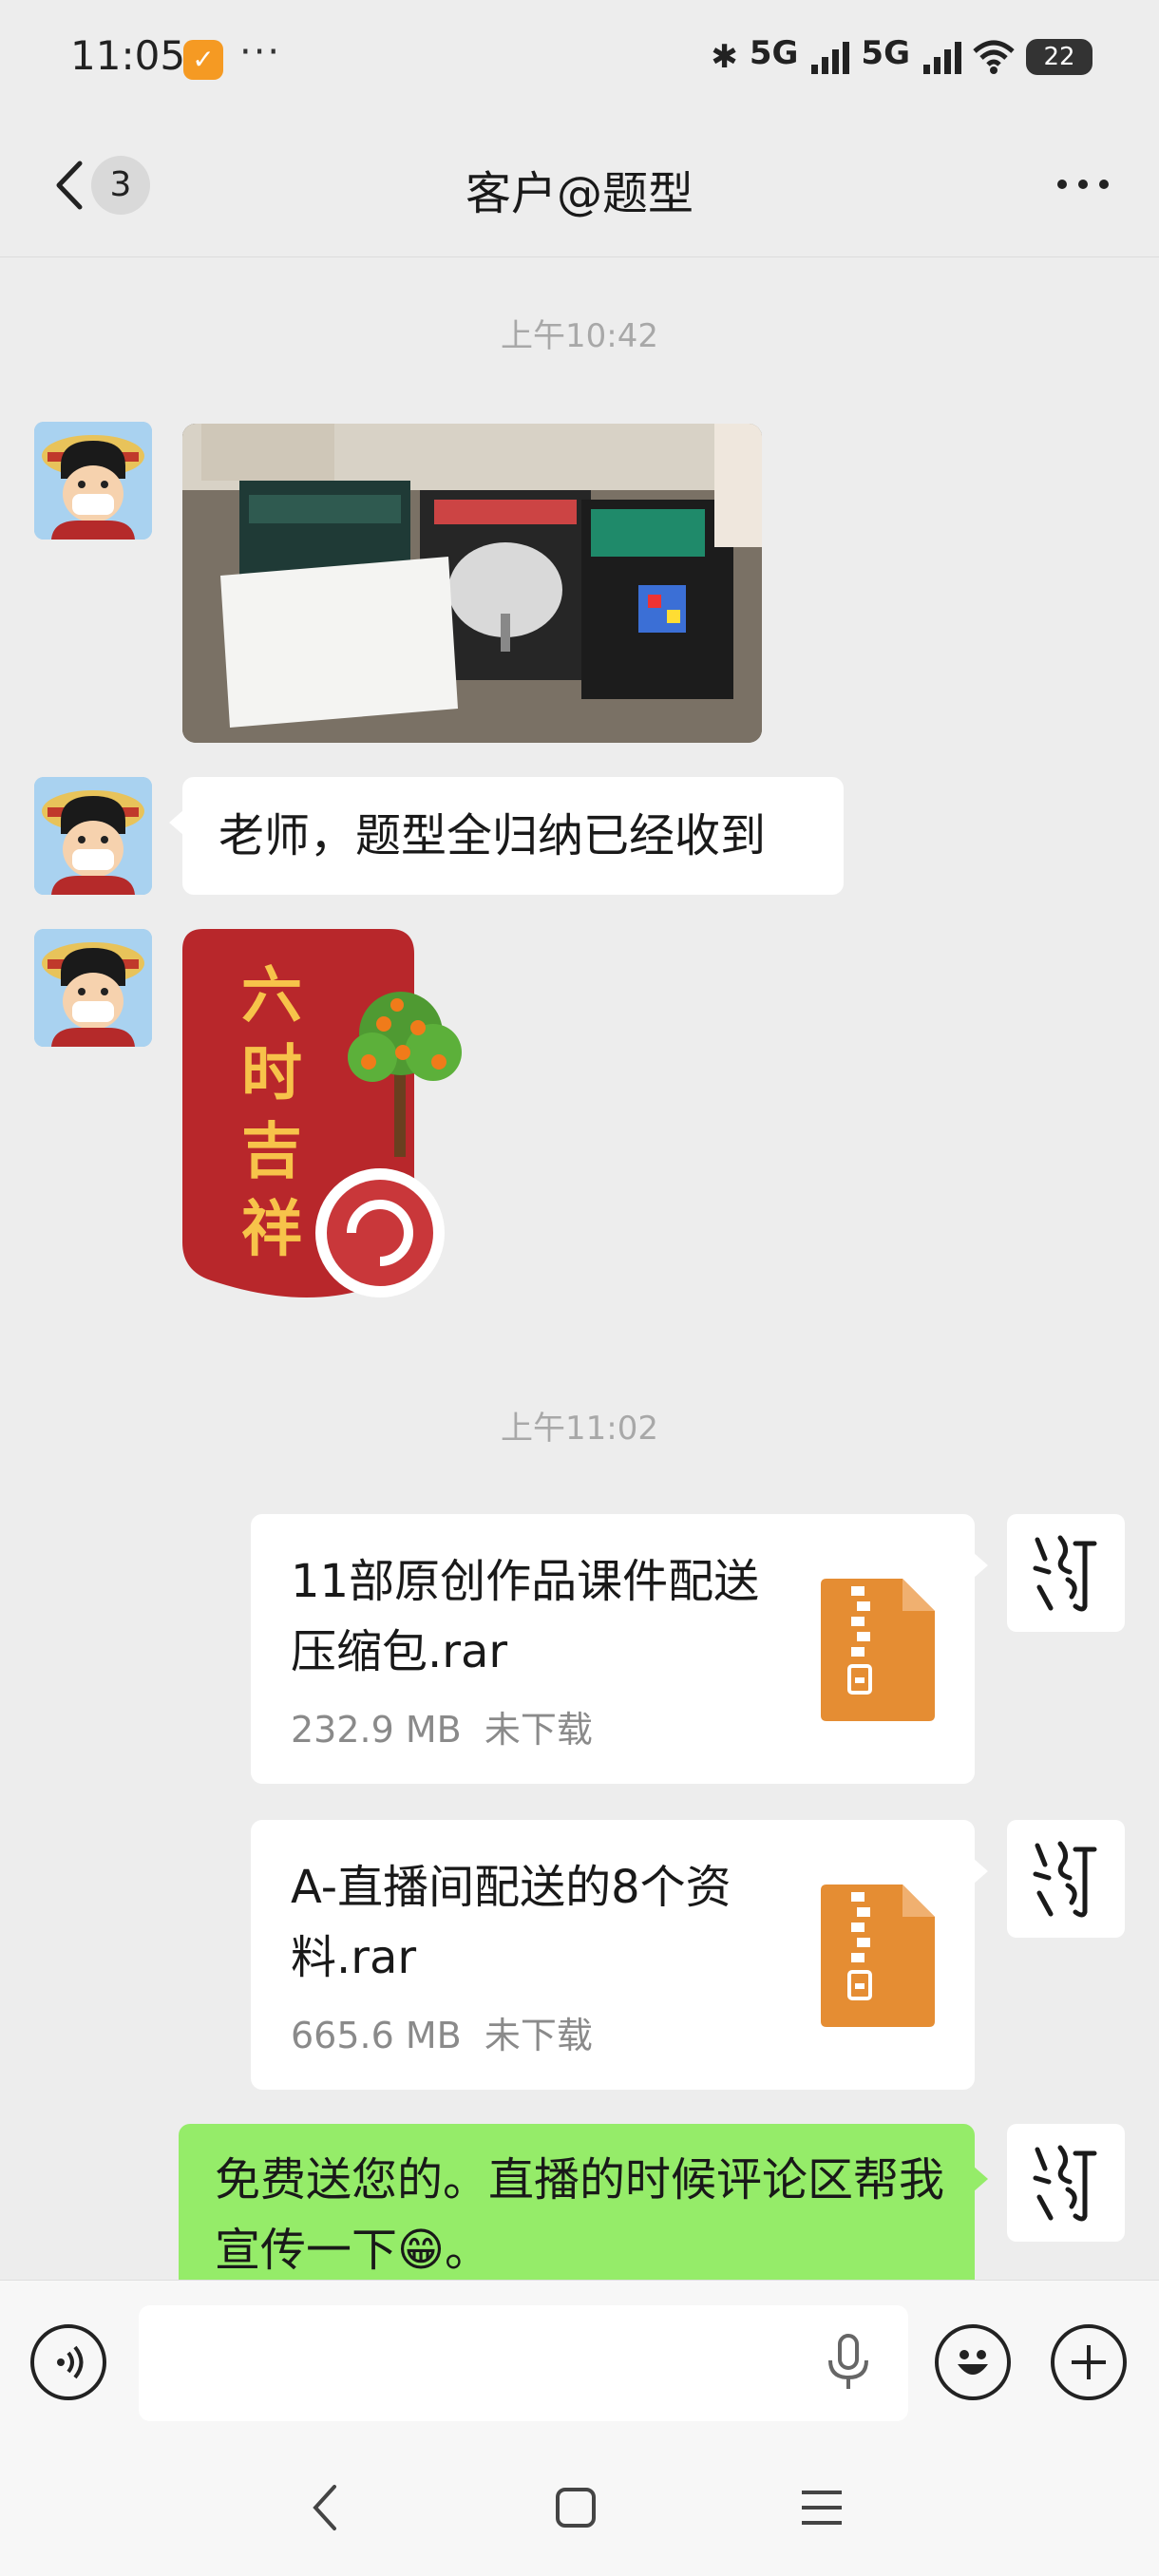 This screenshot has height=2576, width=1159. Describe the element at coordinates (511, 1922) in the screenshot. I see `file-name: A-直播间配送的8个资料.rar` at that location.